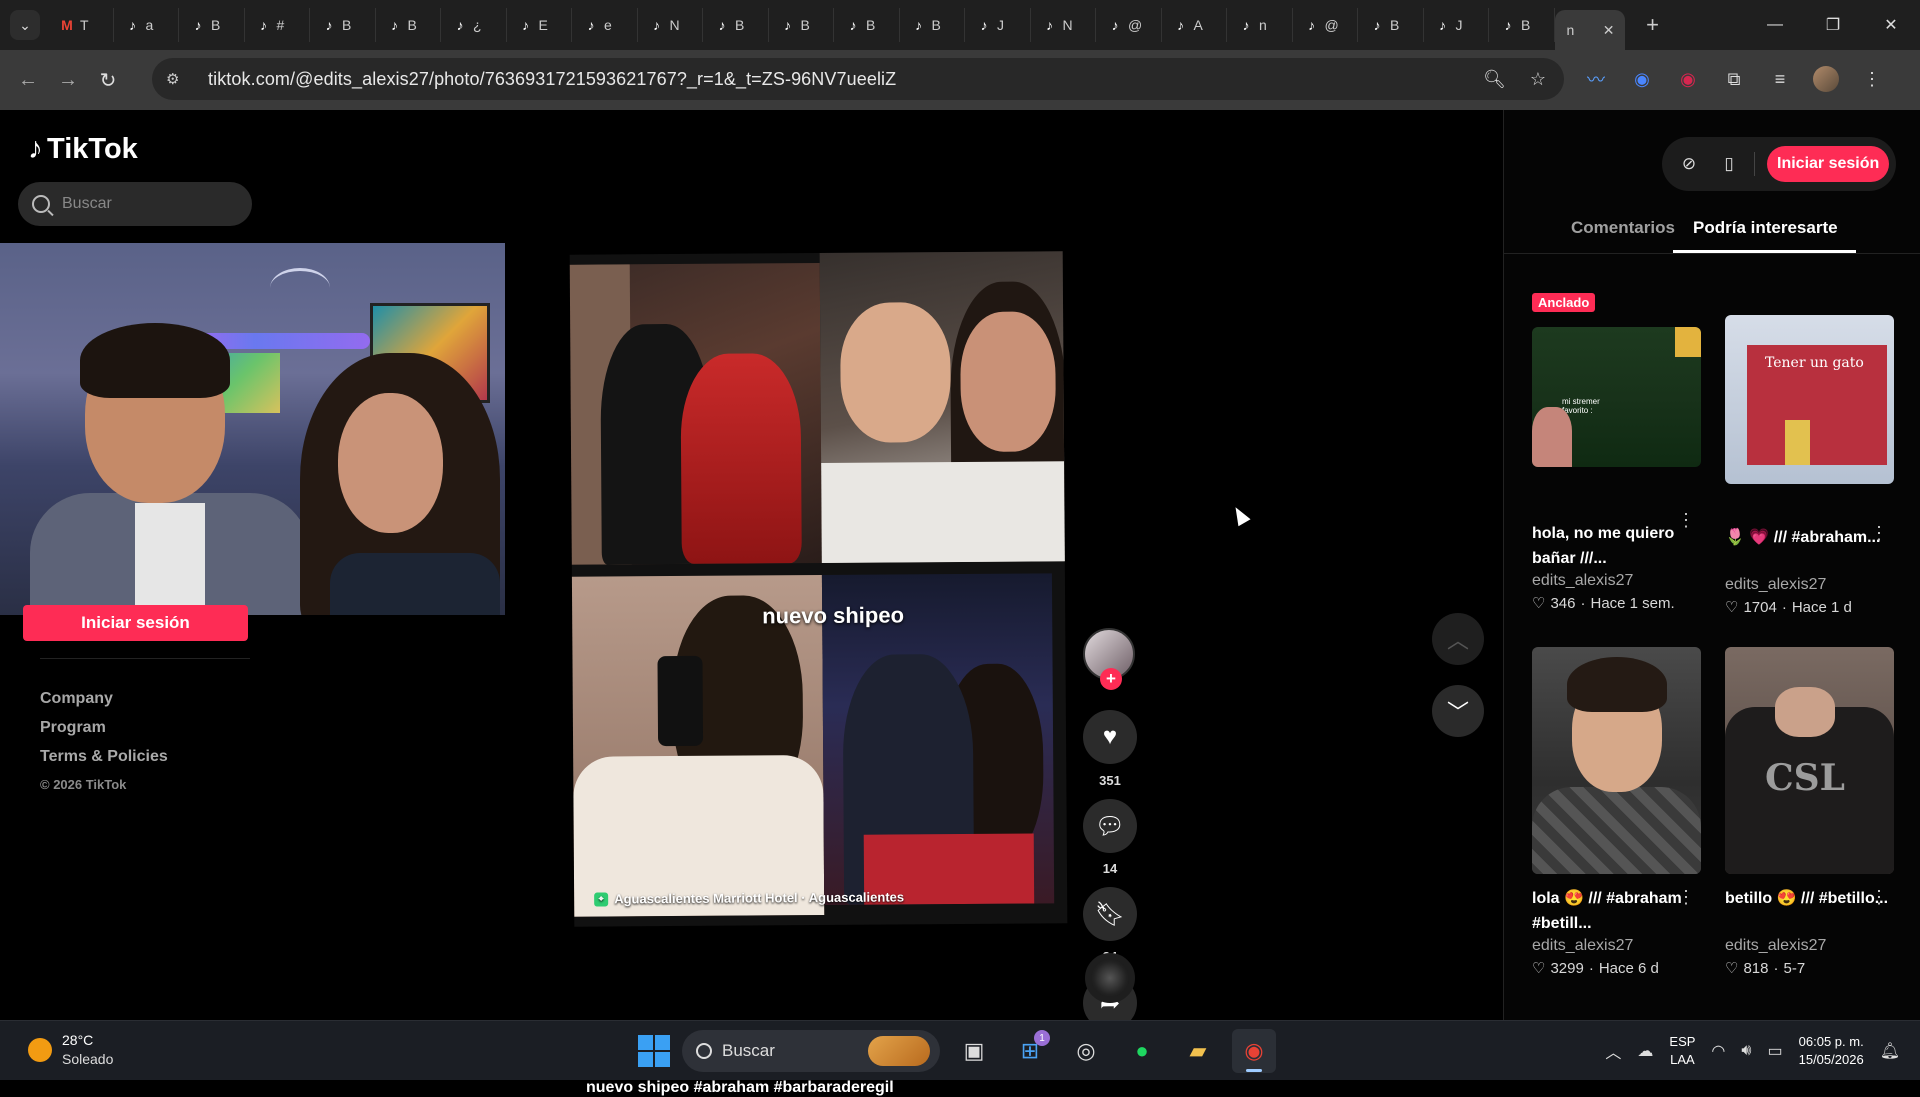 Image resolution: width=1920 pixels, height=1097 pixels. What do you see at coordinates (654, 1051) in the screenshot?
I see `windows-start-icon` at bounding box center [654, 1051].